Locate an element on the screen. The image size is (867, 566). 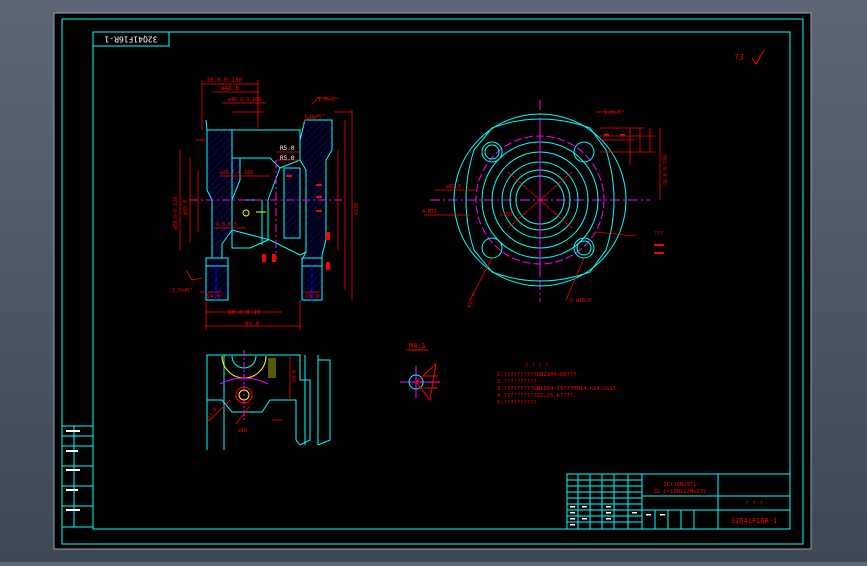
top-dim-85: ø85.0 is located at coordinates (453, 187).